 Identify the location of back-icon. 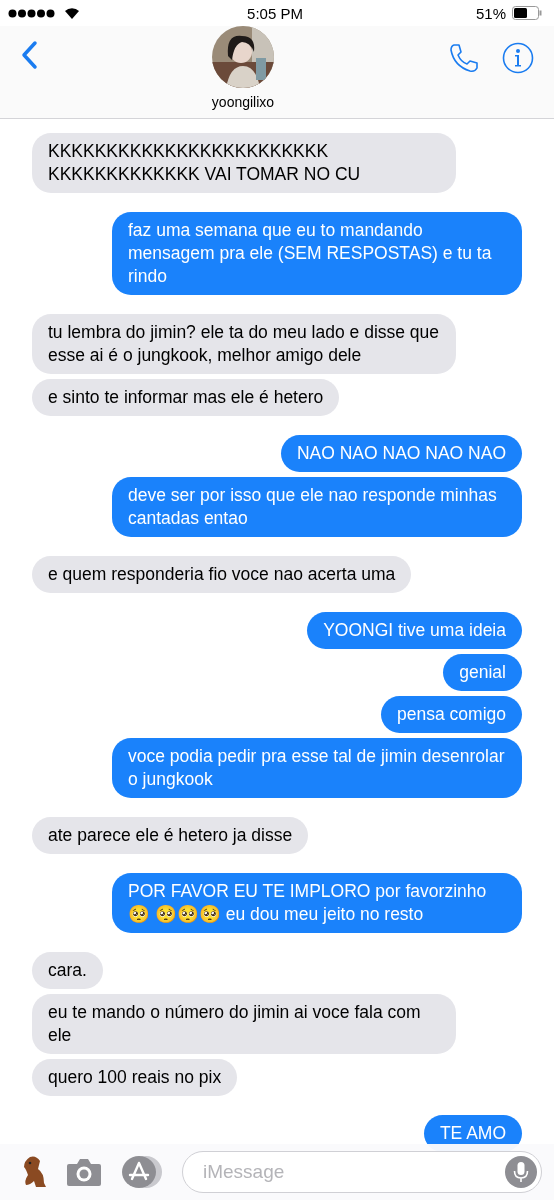
(29, 55).